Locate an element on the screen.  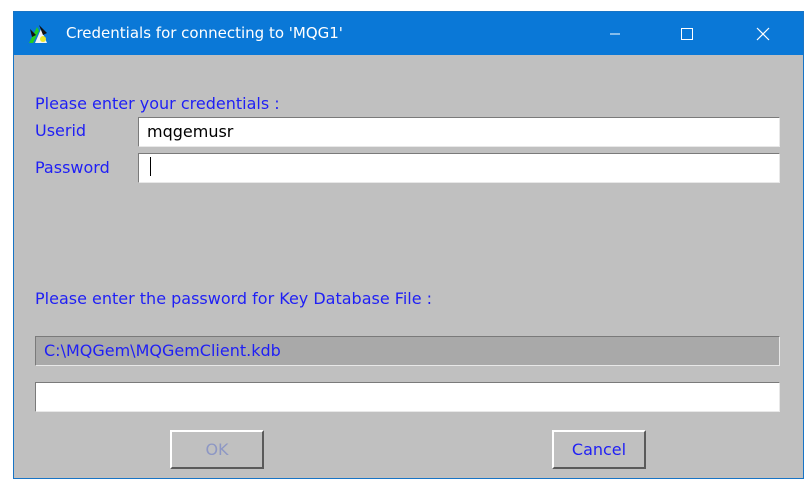
ok-button-label: OK is located at coordinates (217, 449).